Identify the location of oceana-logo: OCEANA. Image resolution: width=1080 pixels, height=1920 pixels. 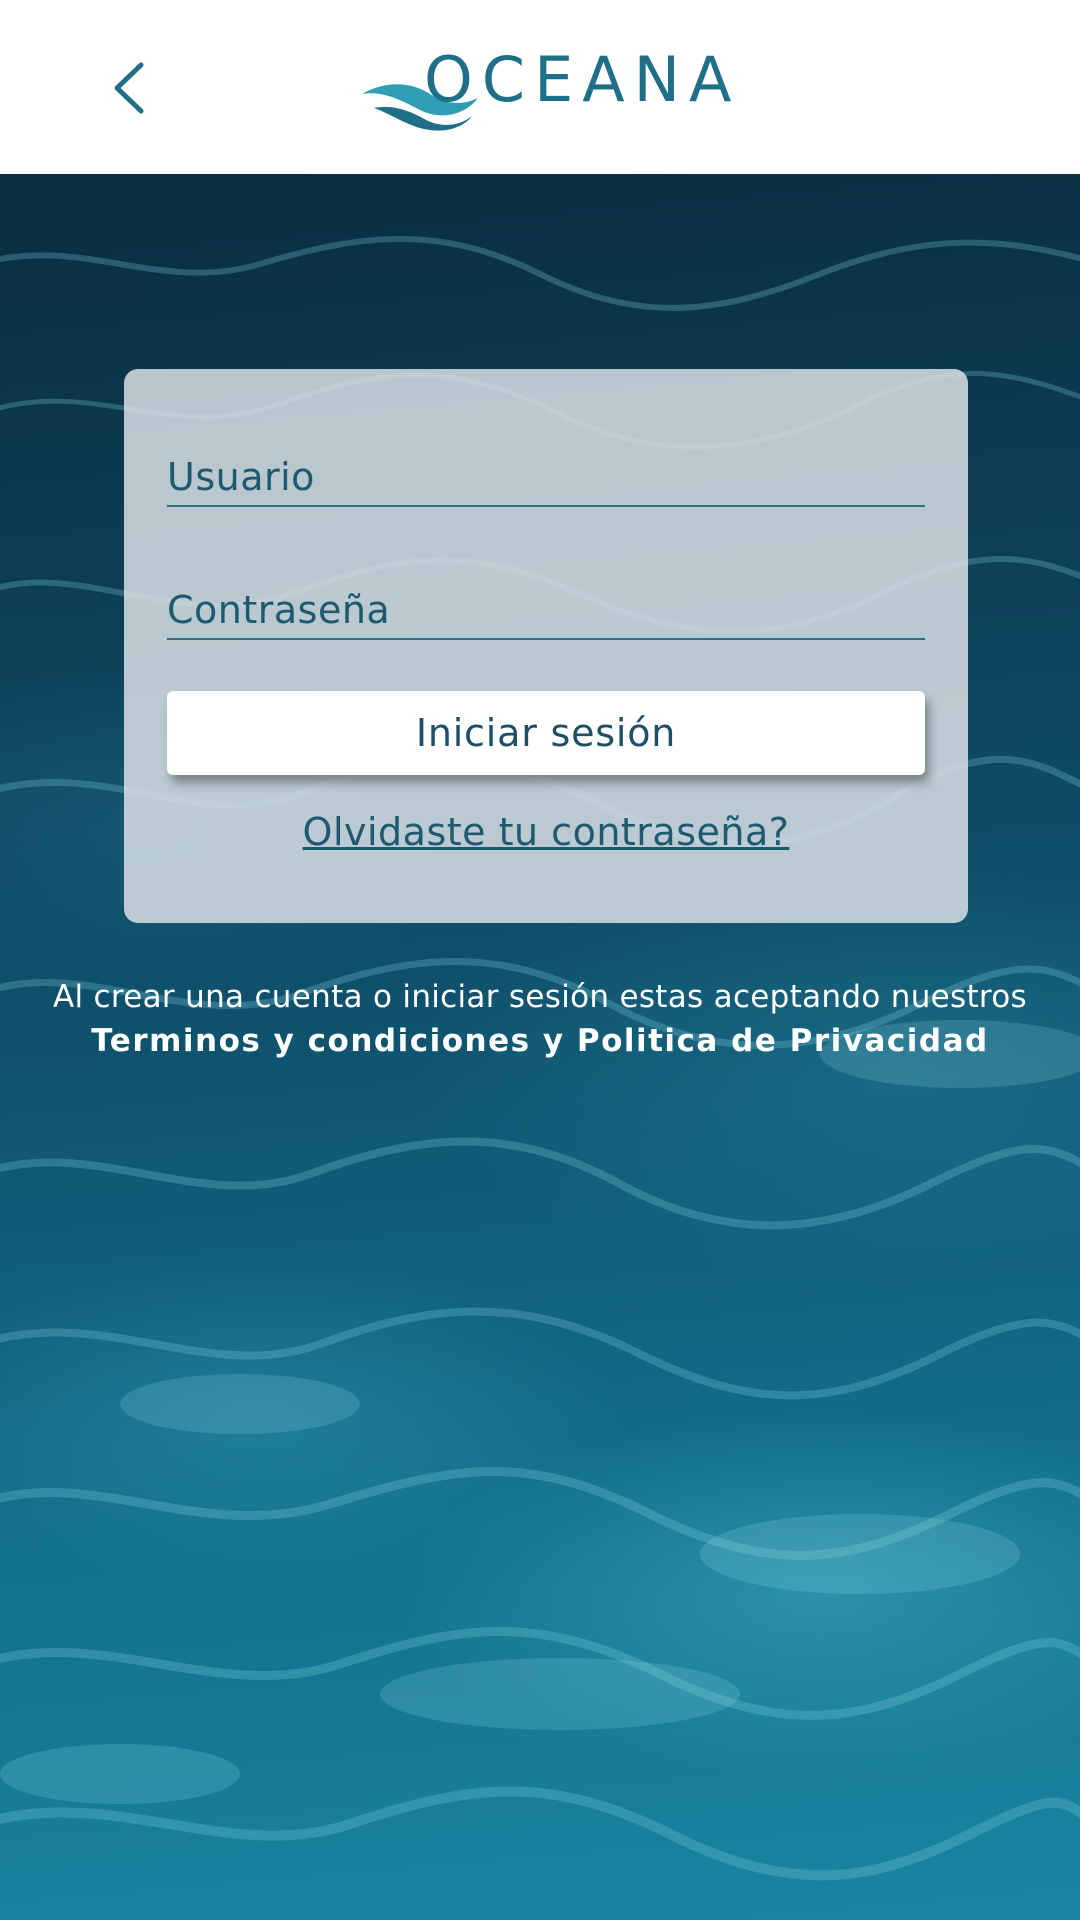
(545, 88).